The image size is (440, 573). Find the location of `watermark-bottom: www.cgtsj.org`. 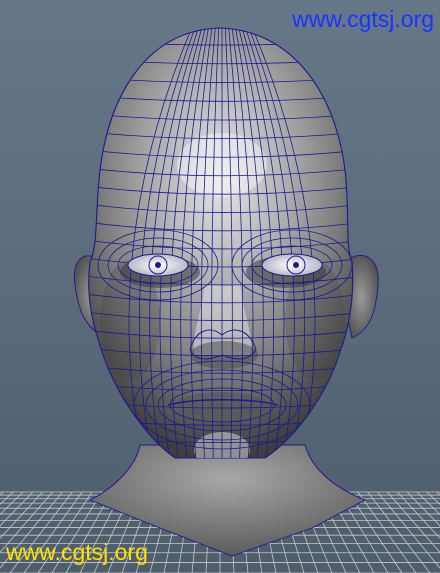

watermark-bottom: www.cgtsj.org is located at coordinates (77, 552).